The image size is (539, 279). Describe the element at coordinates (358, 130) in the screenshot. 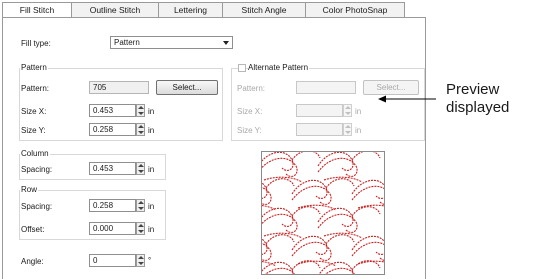

I see `alt-size-y-unit: in` at that location.